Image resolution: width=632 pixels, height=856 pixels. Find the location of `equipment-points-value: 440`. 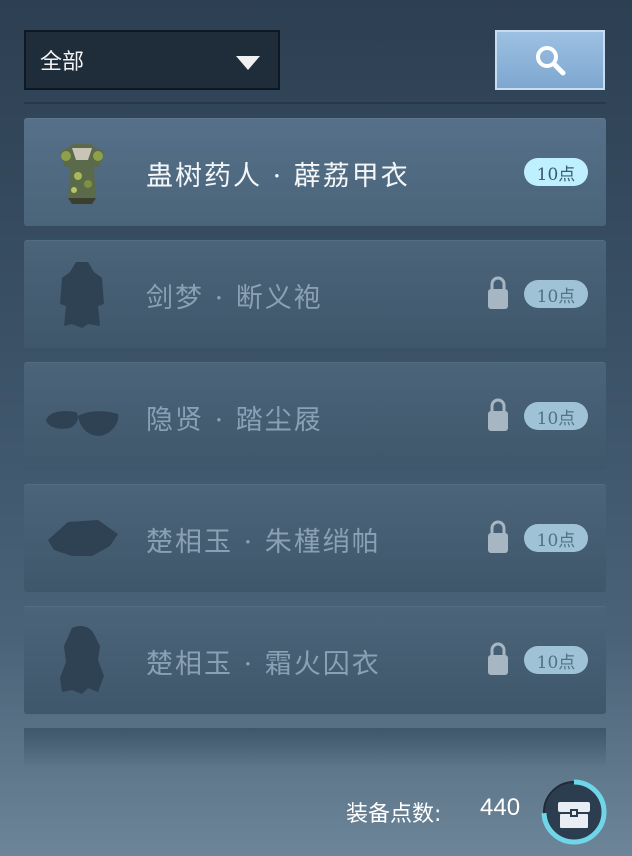

equipment-points-value: 440 is located at coordinates (500, 807).